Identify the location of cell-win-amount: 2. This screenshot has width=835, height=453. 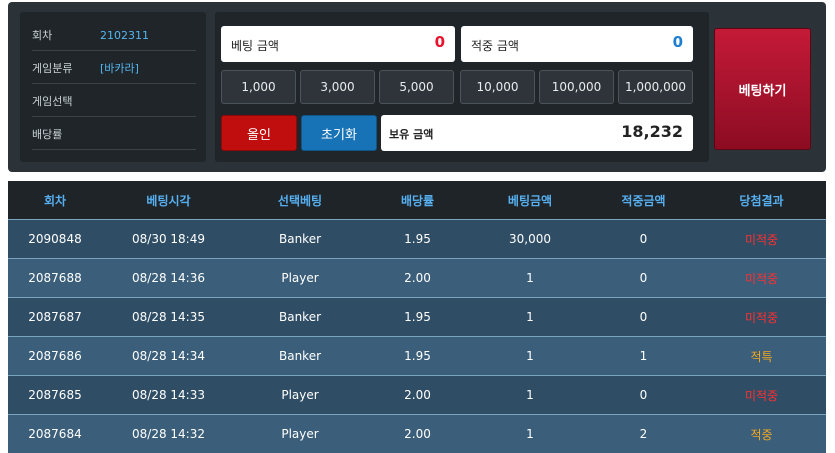
(643, 434).